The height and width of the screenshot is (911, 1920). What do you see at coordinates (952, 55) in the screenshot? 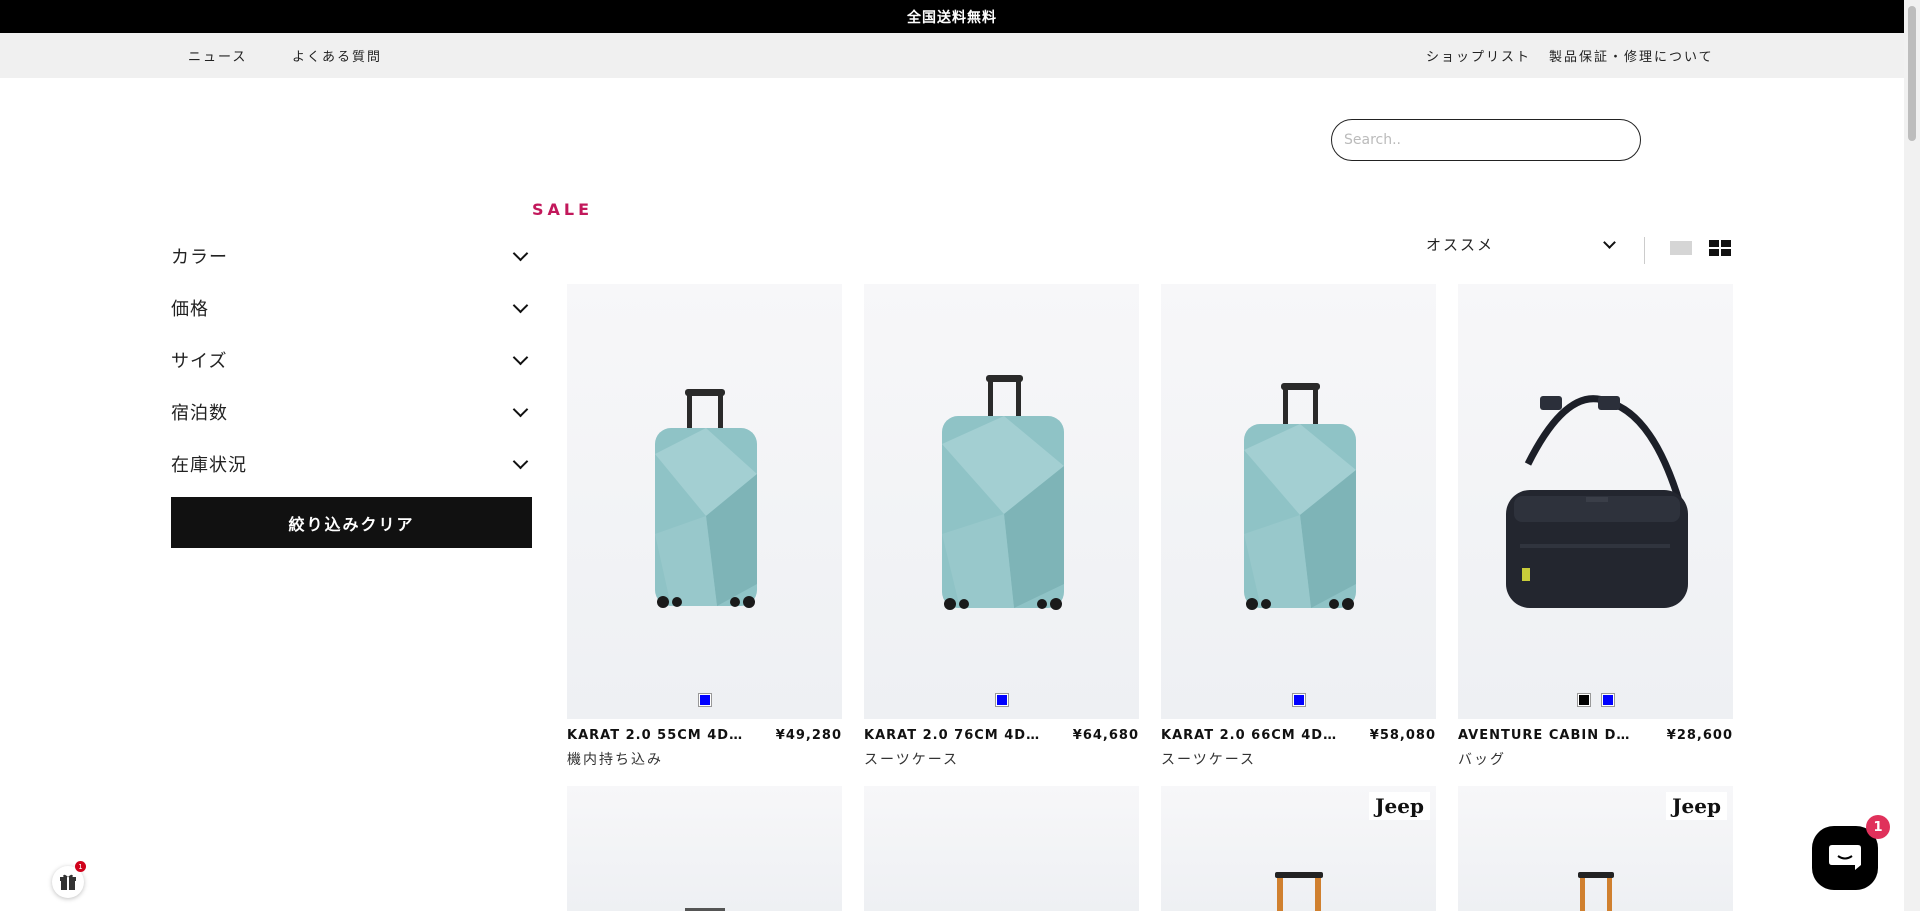
I see `utility-nav: ニュース よくある質問 ショップリスト 製品保証・修理について` at bounding box center [952, 55].